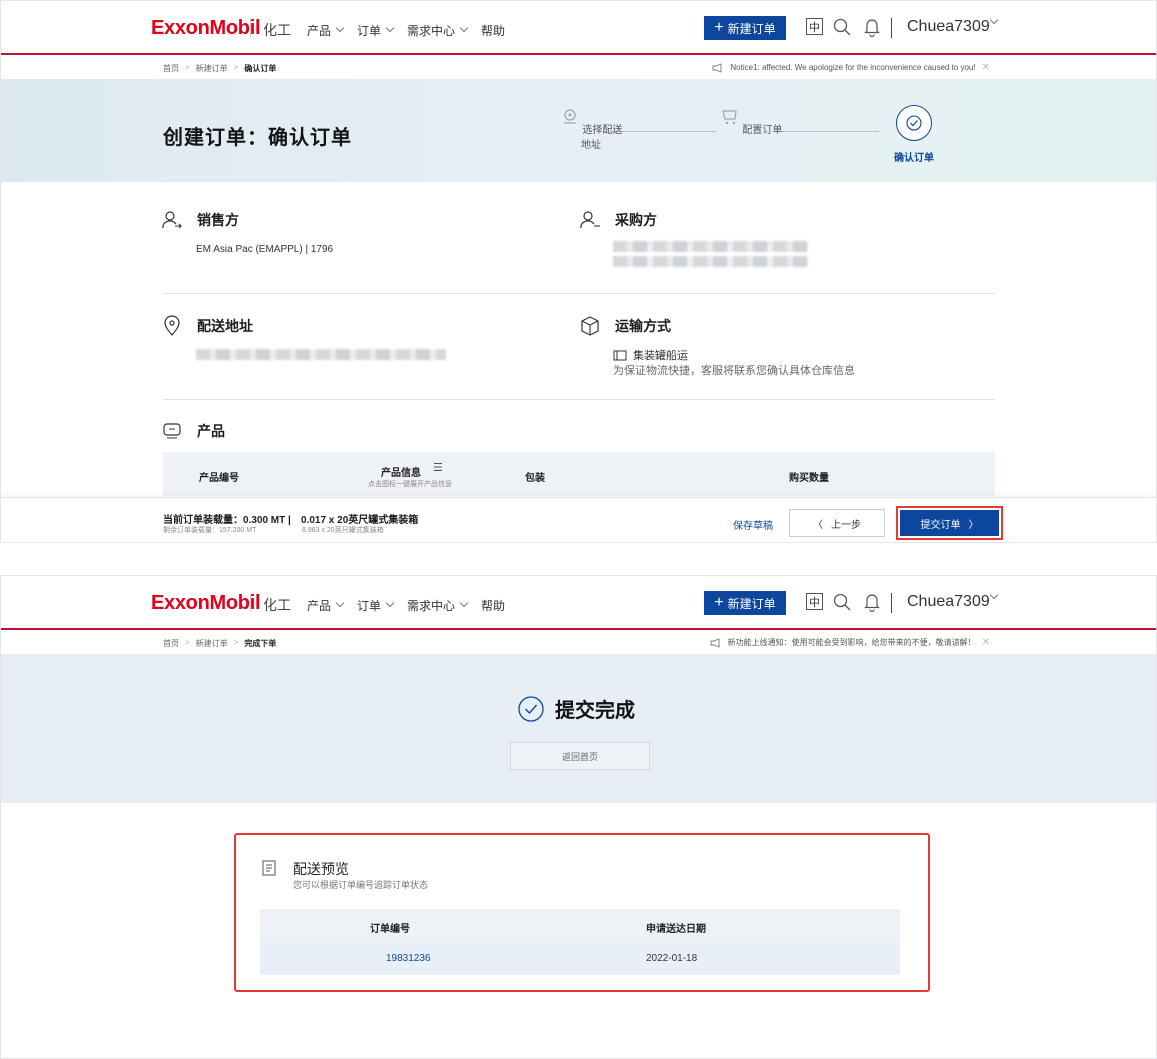 The image size is (1157, 1059). I want to click on container-icon, so click(620, 355).